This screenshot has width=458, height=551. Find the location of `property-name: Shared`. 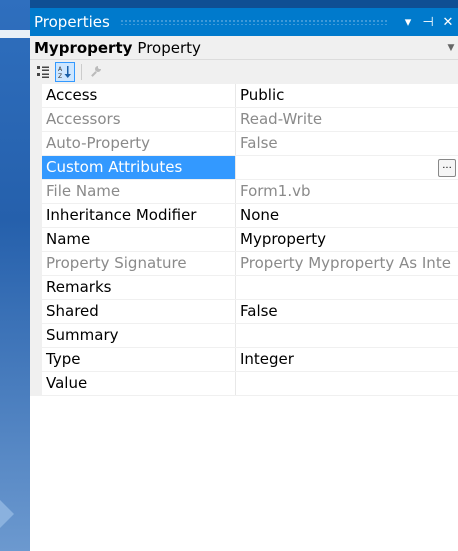

property-name: Shared is located at coordinates (139, 311).